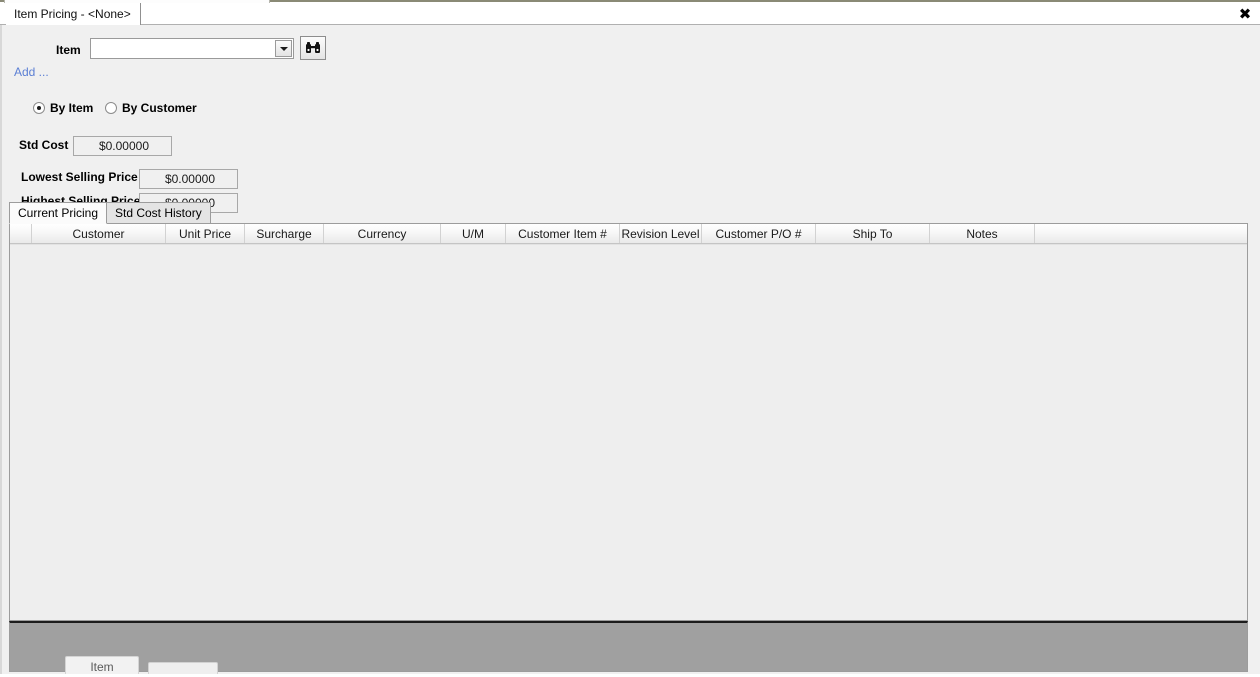 The height and width of the screenshot is (677, 1260). I want to click on radio-by-item-indicator, so click(39, 108).